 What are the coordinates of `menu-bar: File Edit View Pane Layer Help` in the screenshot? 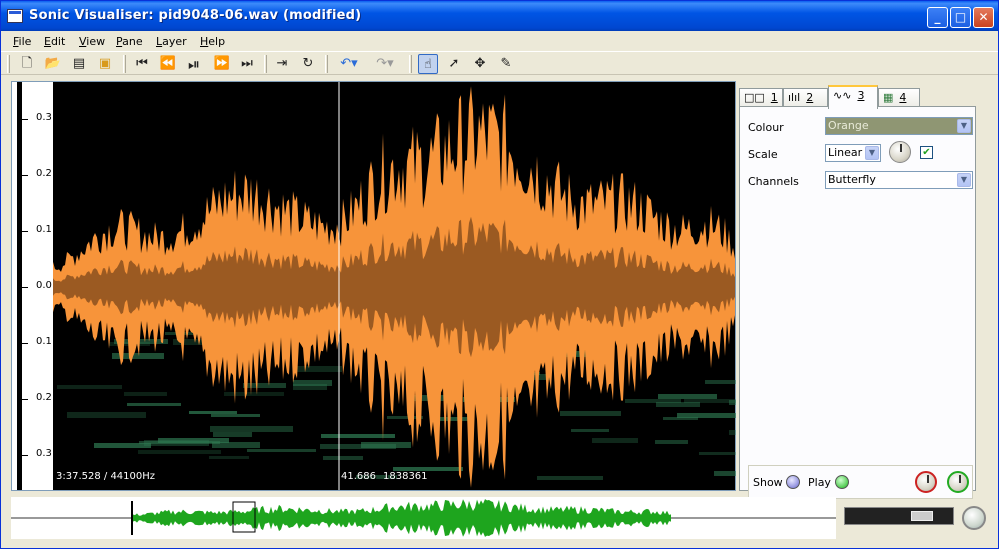 It's located at (499, 41).